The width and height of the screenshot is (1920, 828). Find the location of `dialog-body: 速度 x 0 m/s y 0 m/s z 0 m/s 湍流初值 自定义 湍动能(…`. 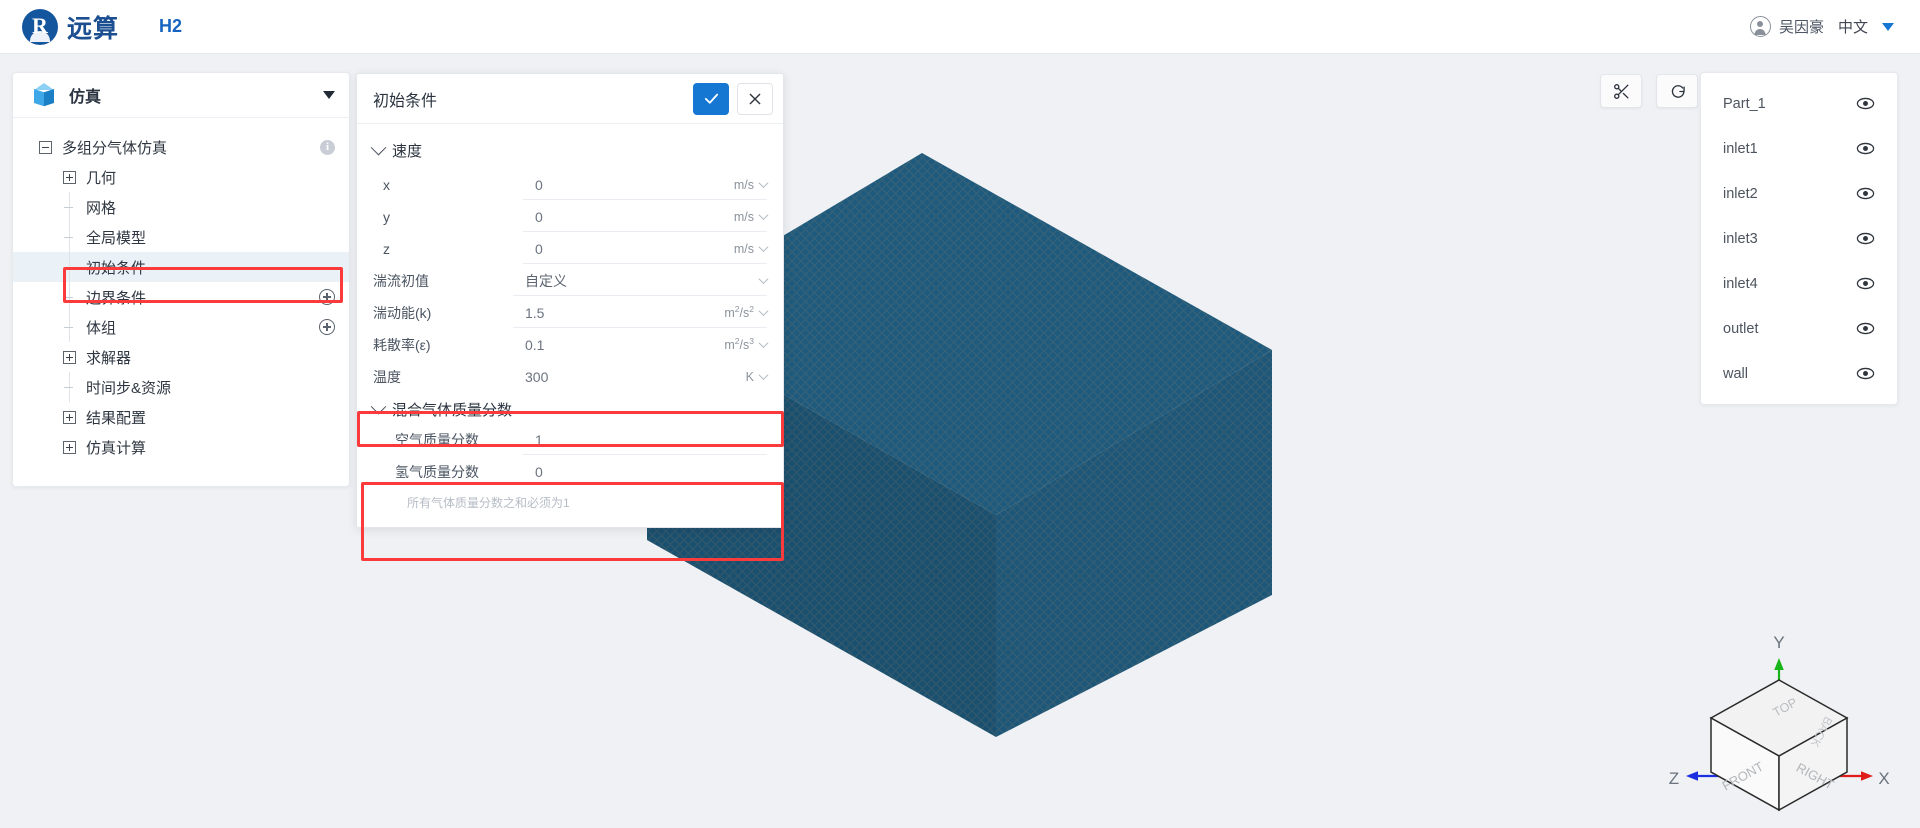

dialog-body: 速度 x 0 m/s y 0 m/s z 0 m/s 湍流初值 自定义 湍动能(… is located at coordinates (570, 325).